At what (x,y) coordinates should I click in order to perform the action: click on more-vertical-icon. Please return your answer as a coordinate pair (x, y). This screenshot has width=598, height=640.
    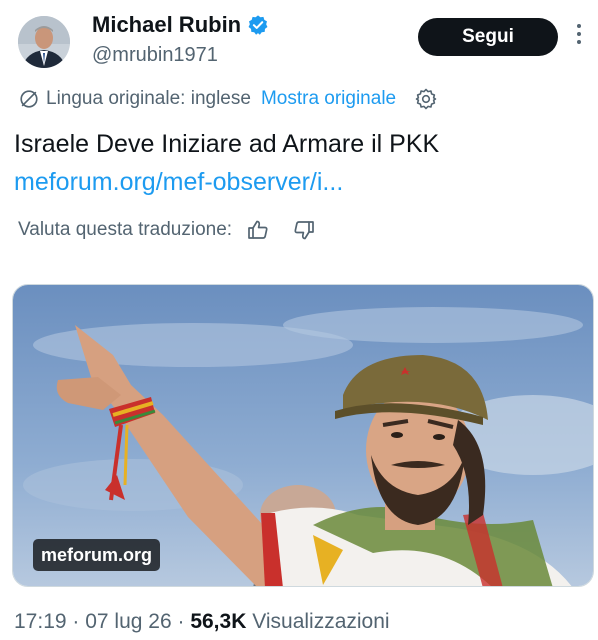
    Looking at the image, I should click on (579, 37).